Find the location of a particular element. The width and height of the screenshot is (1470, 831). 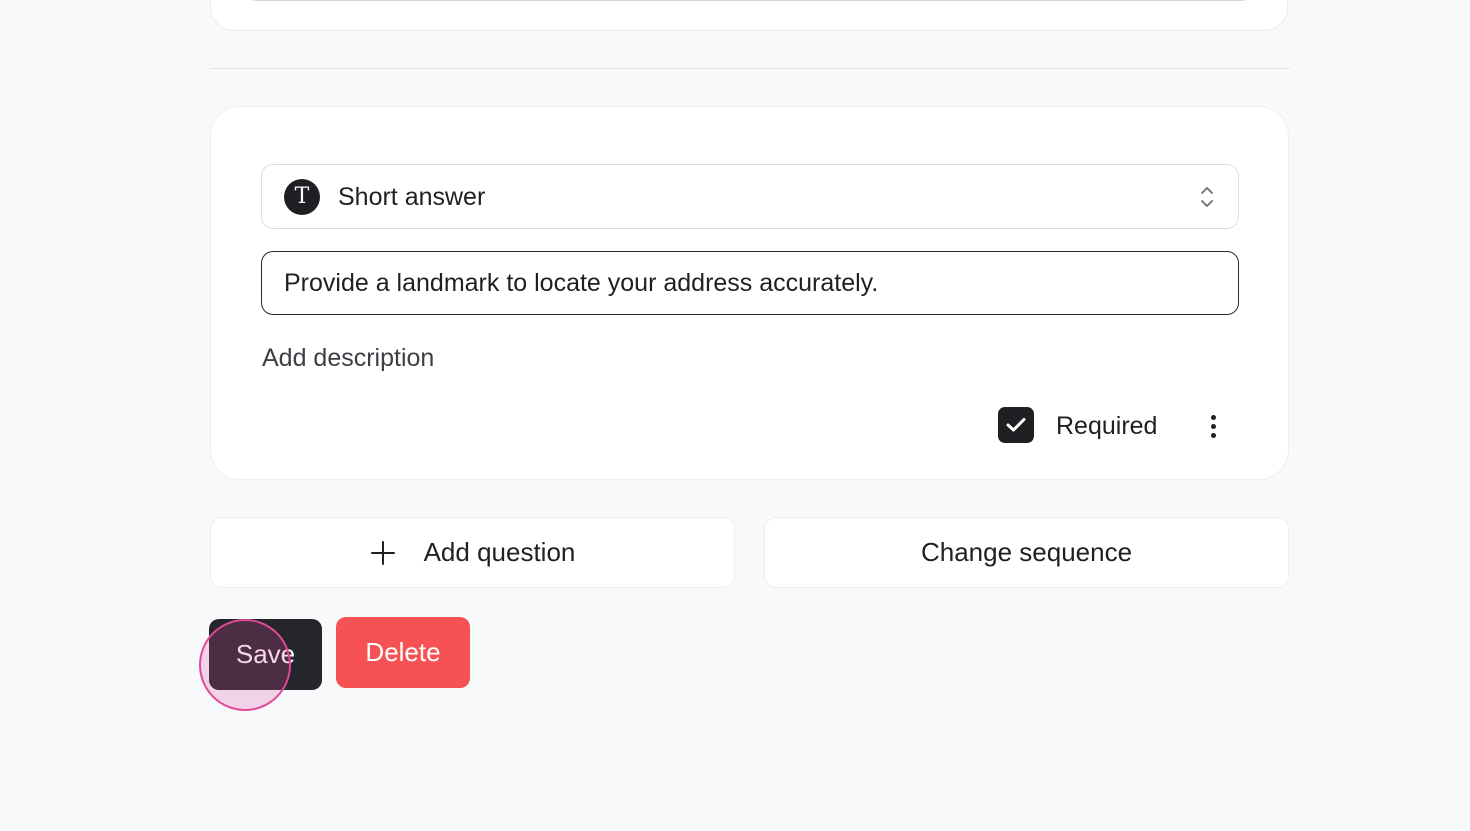

add-description-link: Add description is located at coordinates (348, 358).